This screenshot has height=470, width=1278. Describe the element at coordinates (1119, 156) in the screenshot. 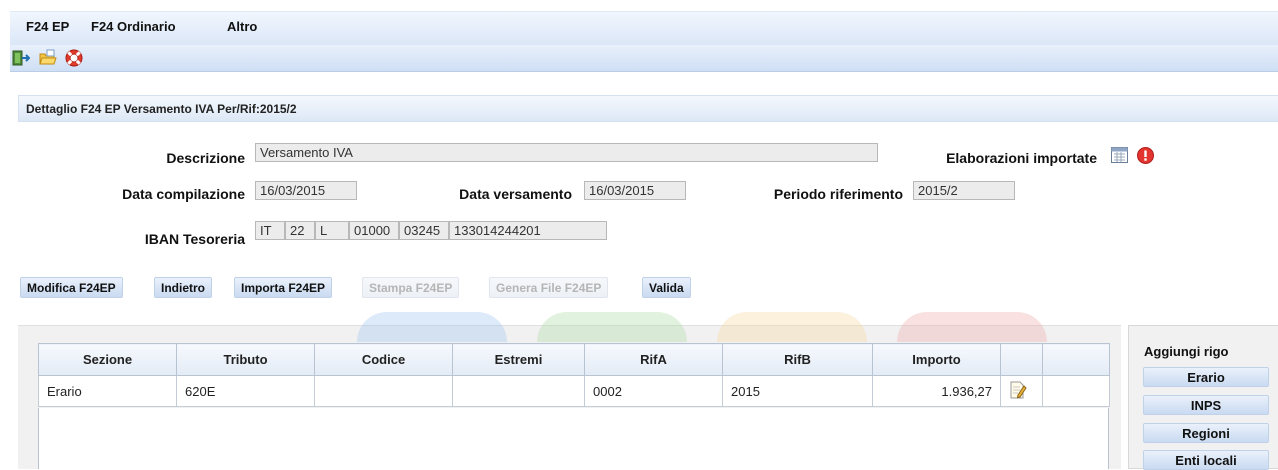

I see `calendar-icon` at that location.